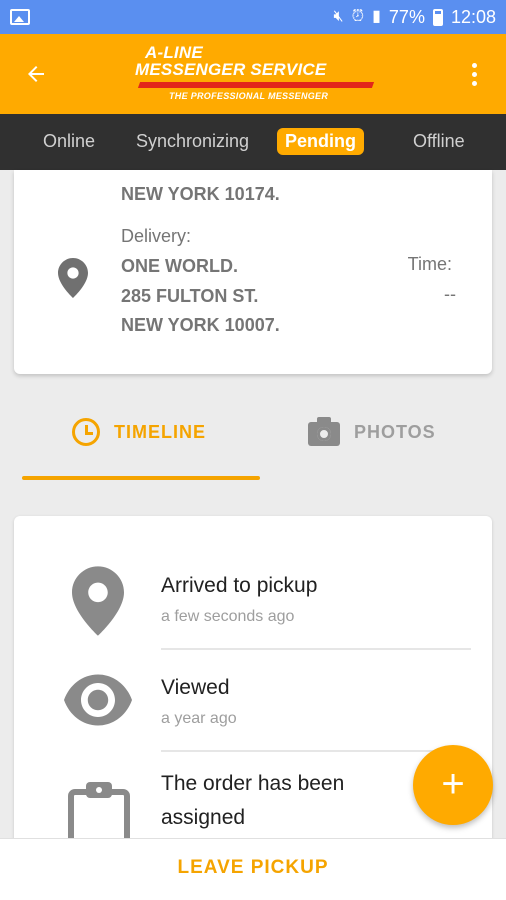 The height and width of the screenshot is (900, 506). What do you see at coordinates (20, 17) in the screenshot?
I see `gallery-icon` at bounding box center [20, 17].